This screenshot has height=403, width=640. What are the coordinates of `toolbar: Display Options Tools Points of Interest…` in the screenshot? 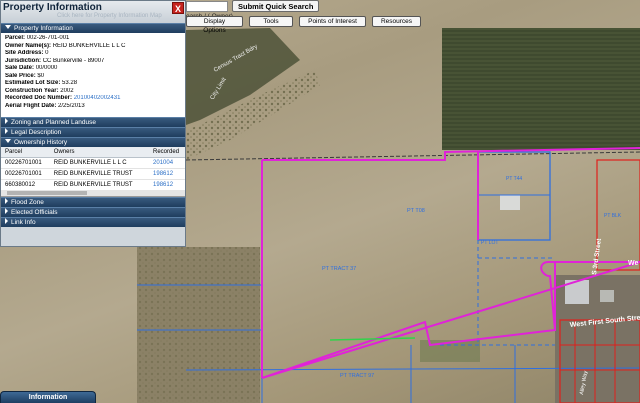 It's located at (303, 25).